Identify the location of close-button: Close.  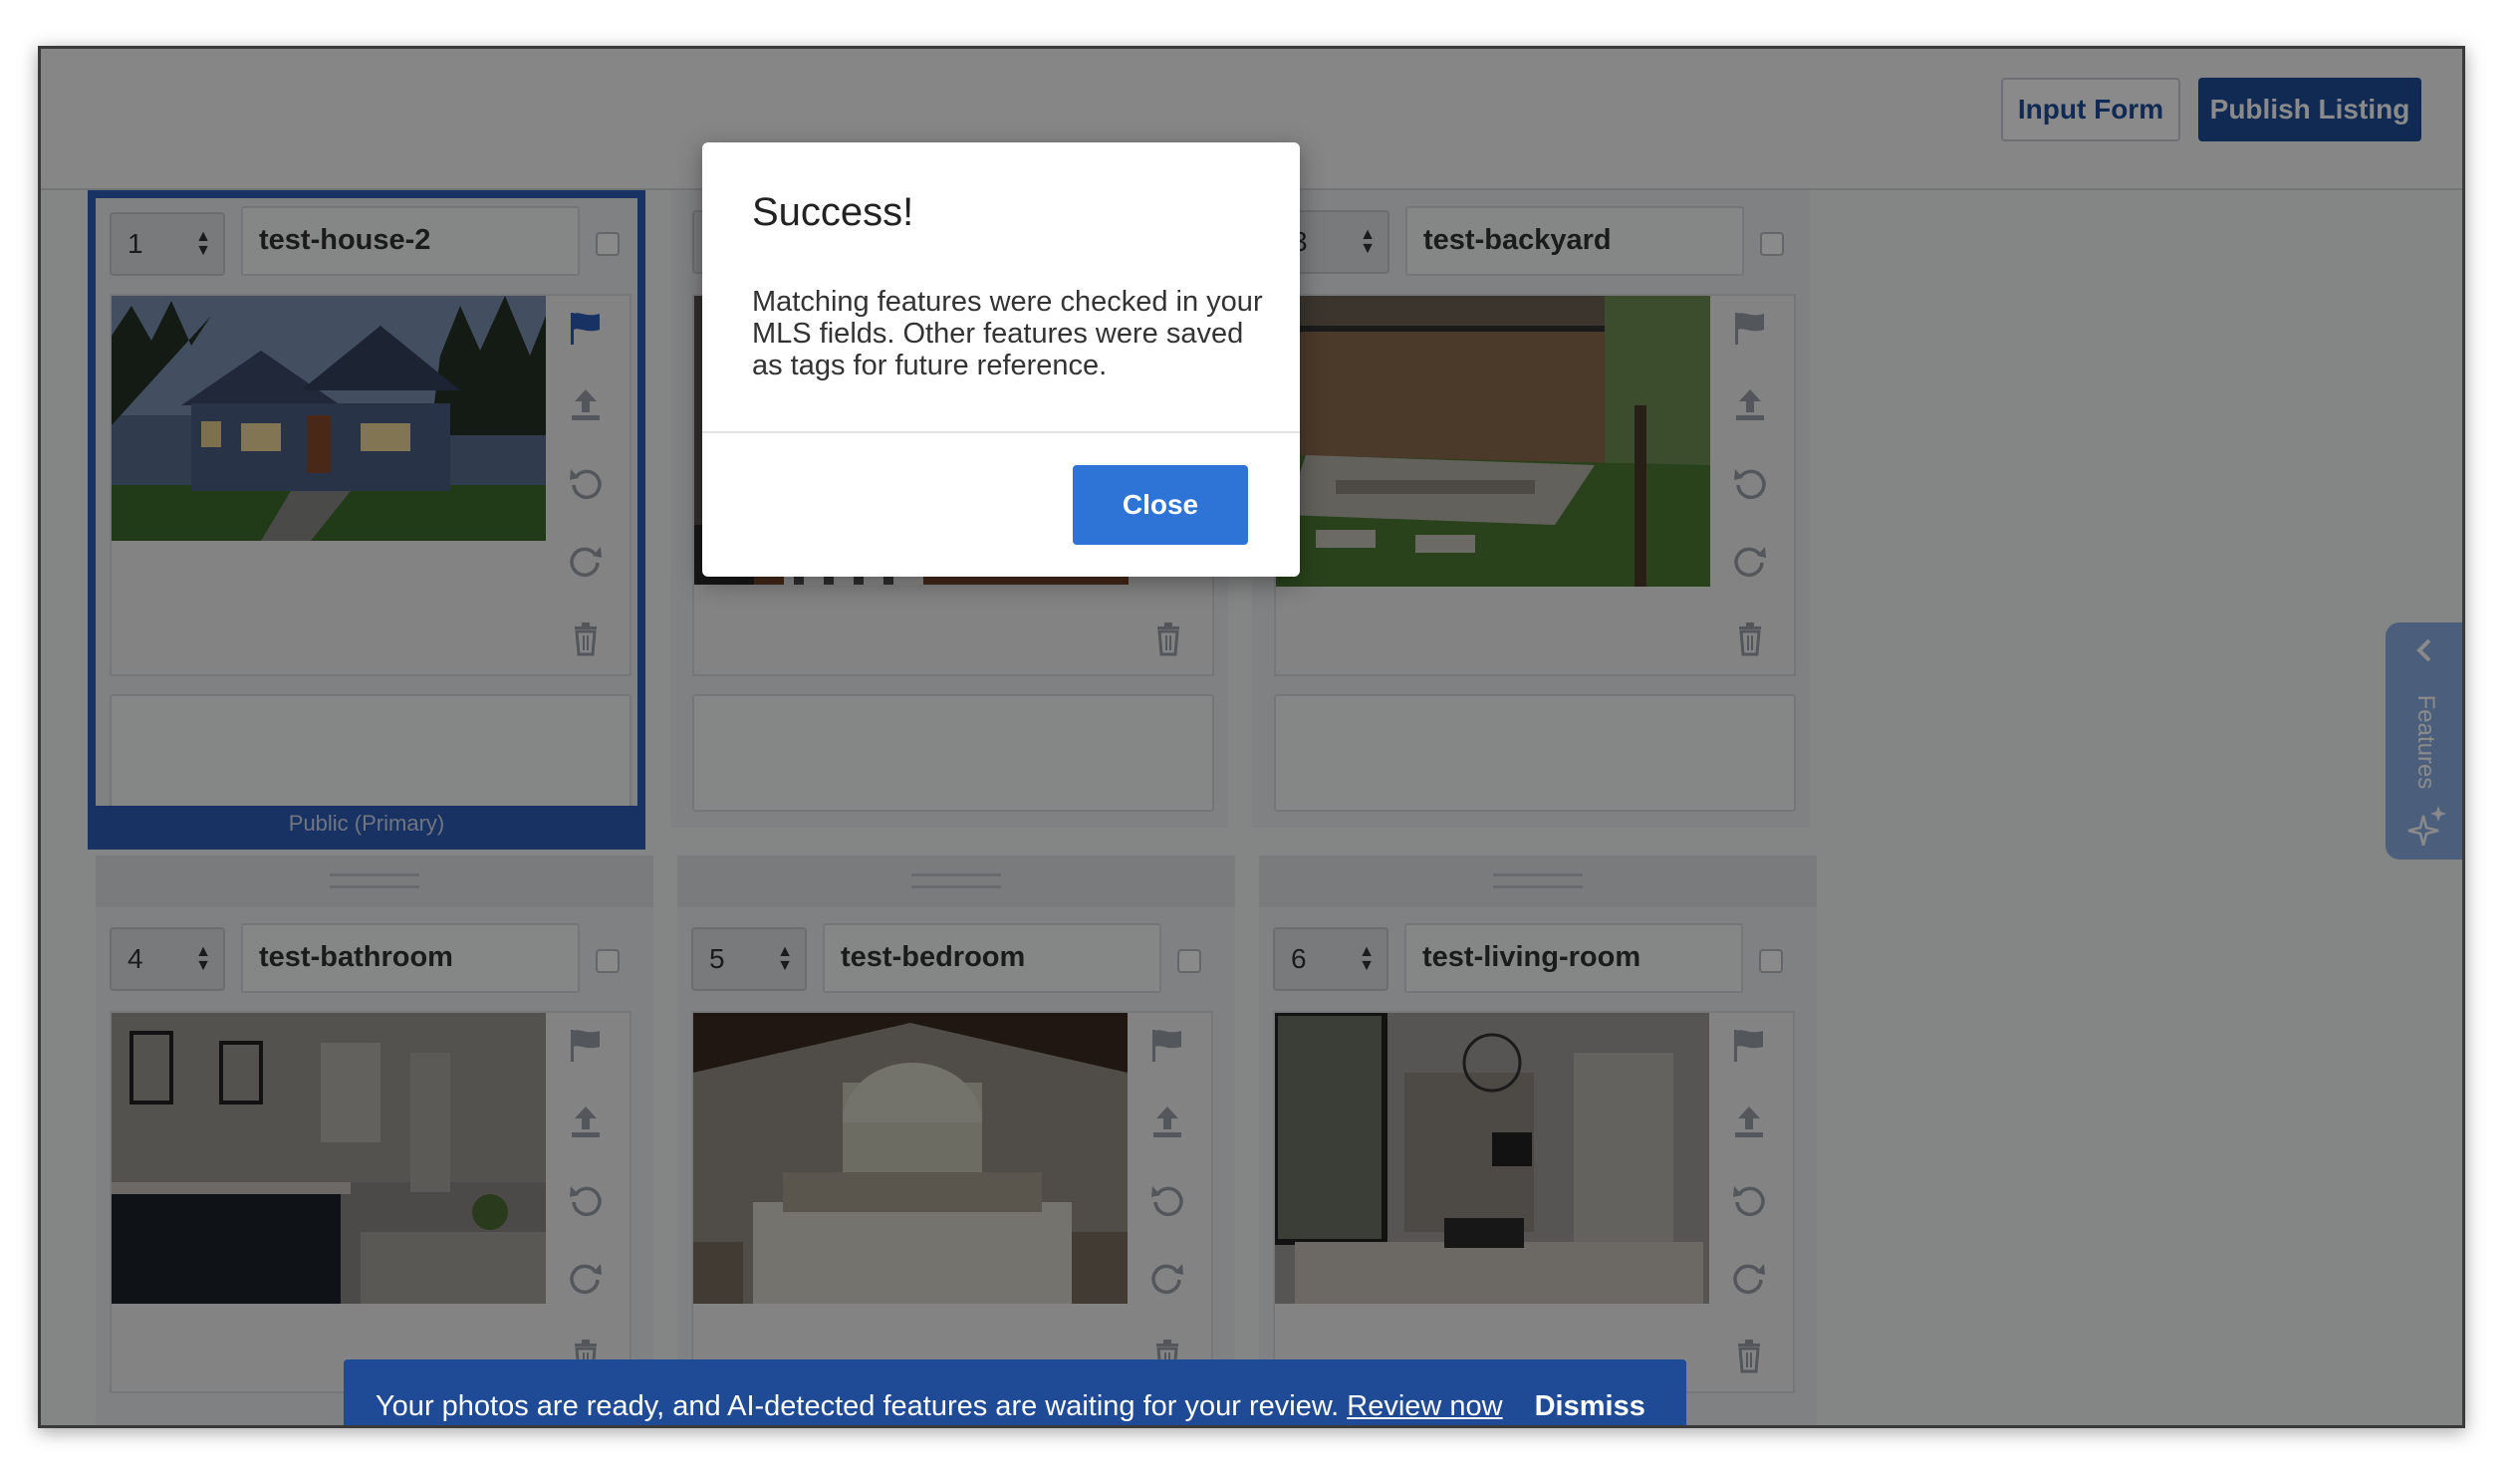
(1160, 505).